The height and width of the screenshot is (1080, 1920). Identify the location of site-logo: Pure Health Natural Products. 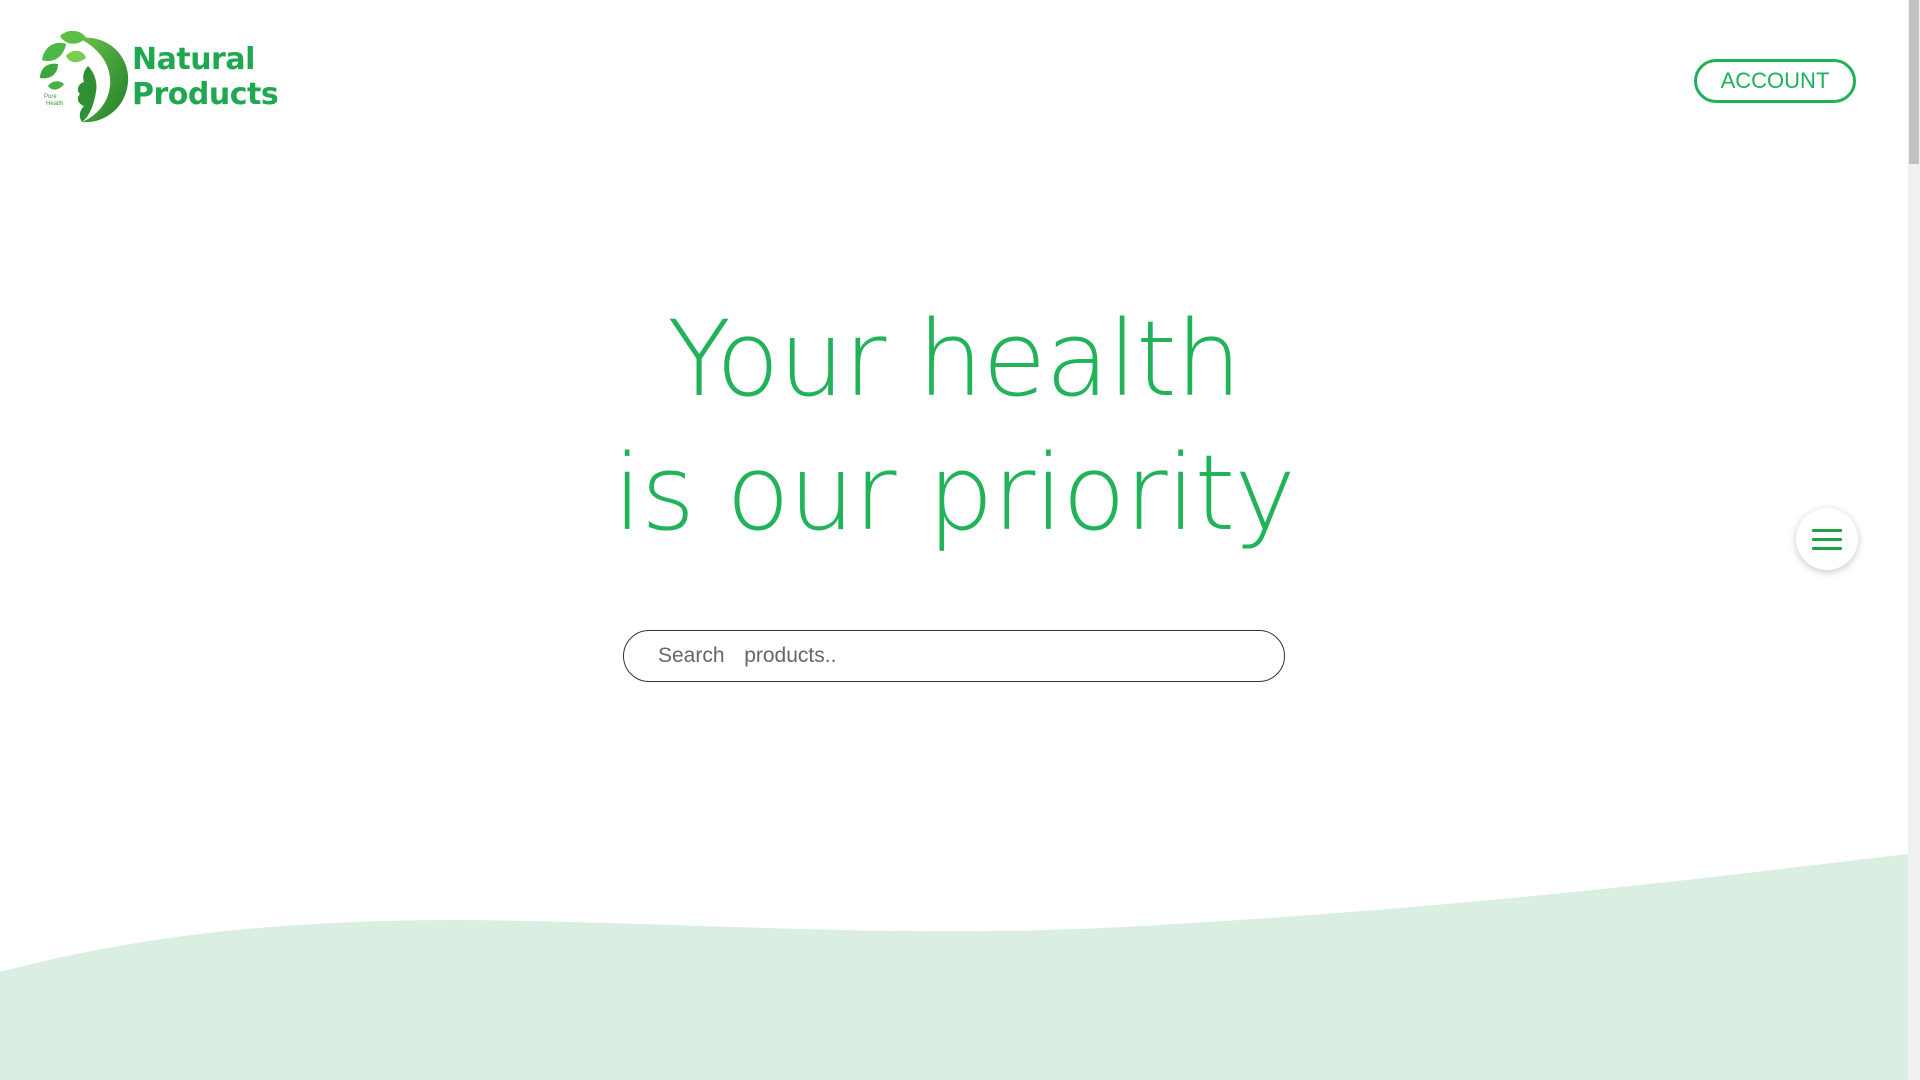
(158, 75).